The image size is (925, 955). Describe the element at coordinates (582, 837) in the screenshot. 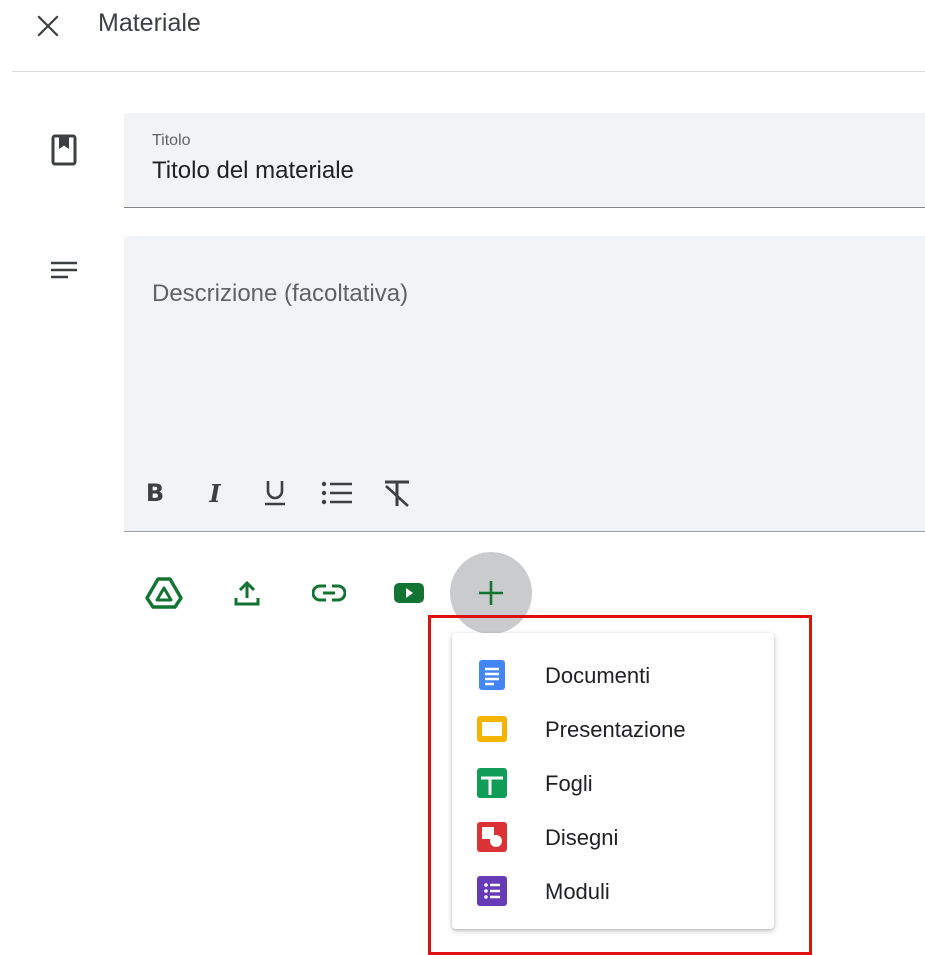

I see `menu-item-label: Disegni` at that location.